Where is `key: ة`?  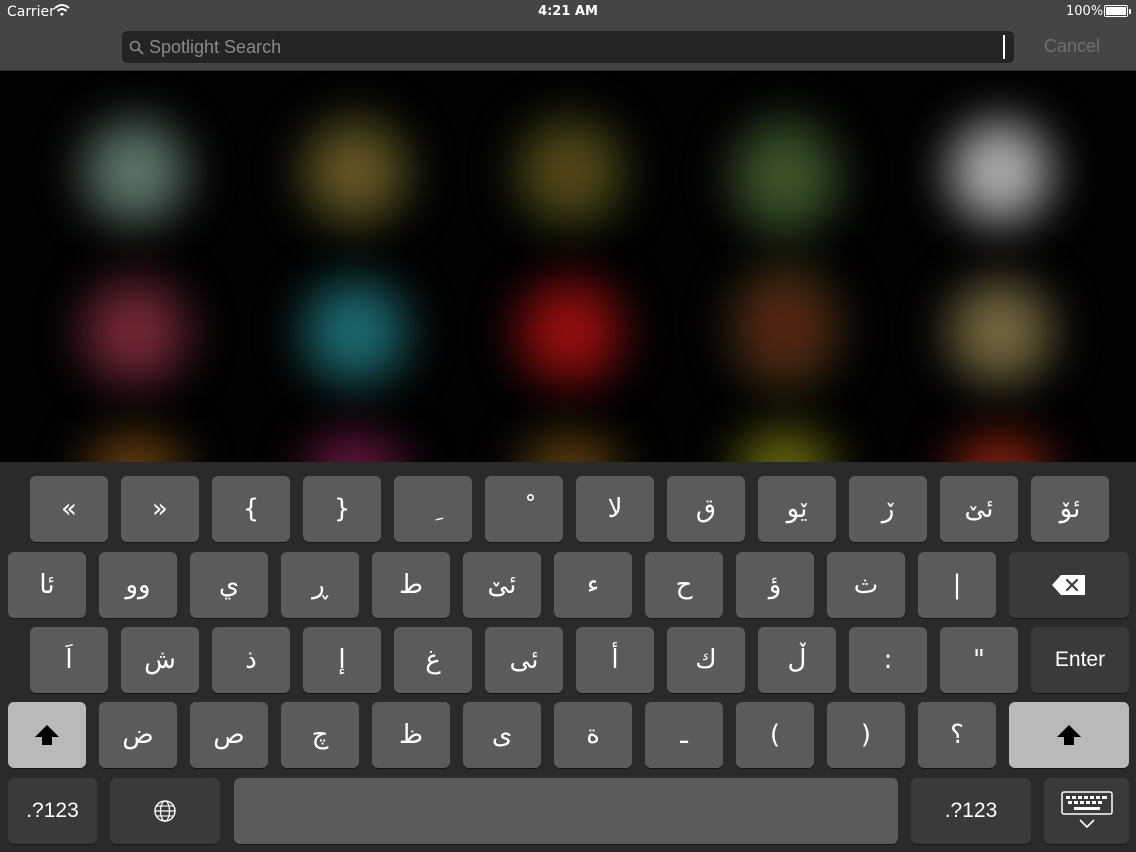 key: ة is located at coordinates (593, 735).